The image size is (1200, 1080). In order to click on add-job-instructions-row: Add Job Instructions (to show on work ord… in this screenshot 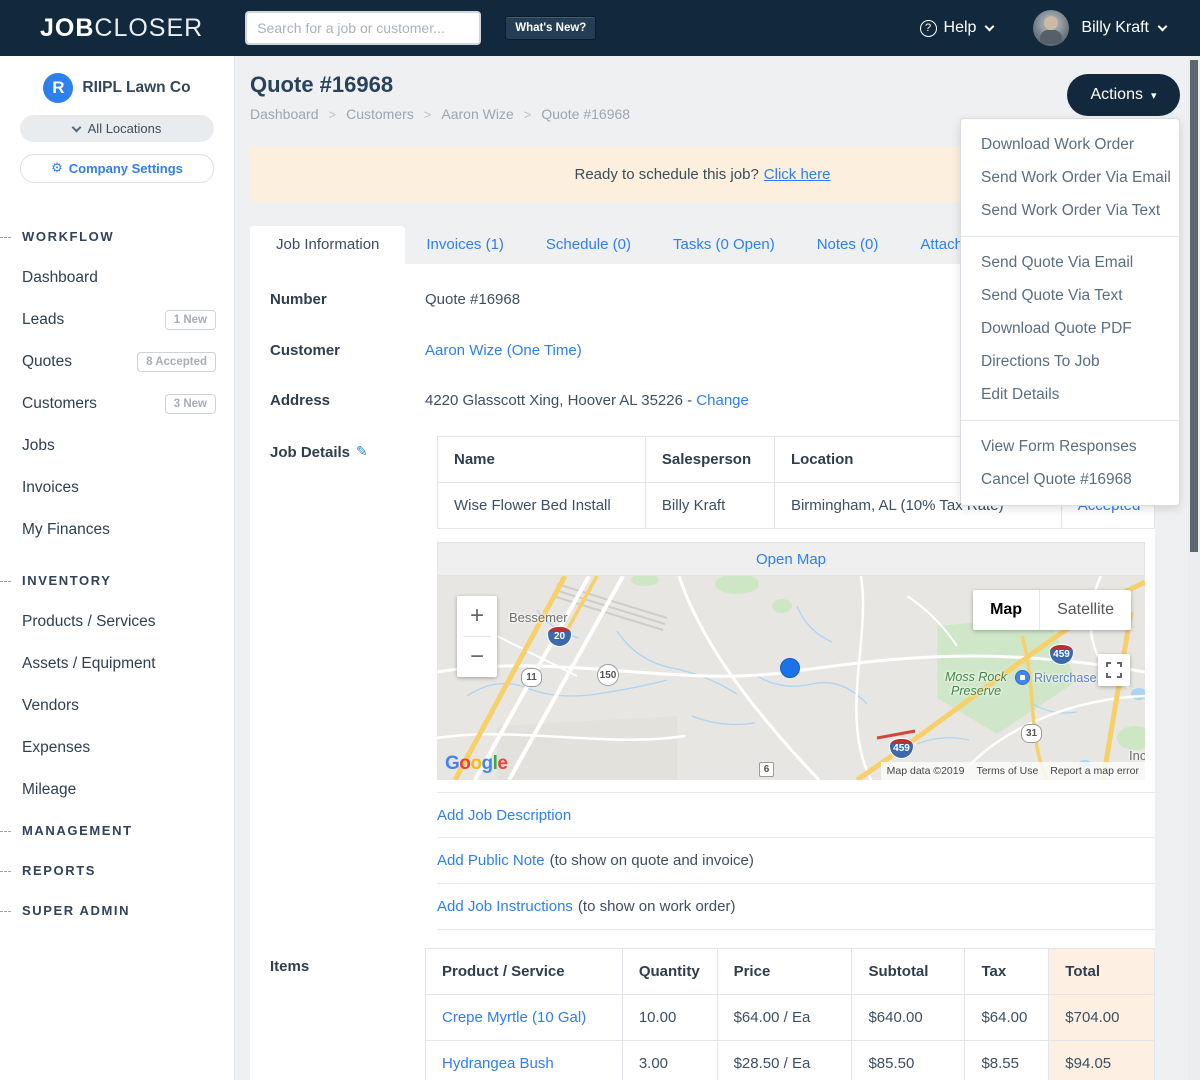, I will do `click(796, 907)`.